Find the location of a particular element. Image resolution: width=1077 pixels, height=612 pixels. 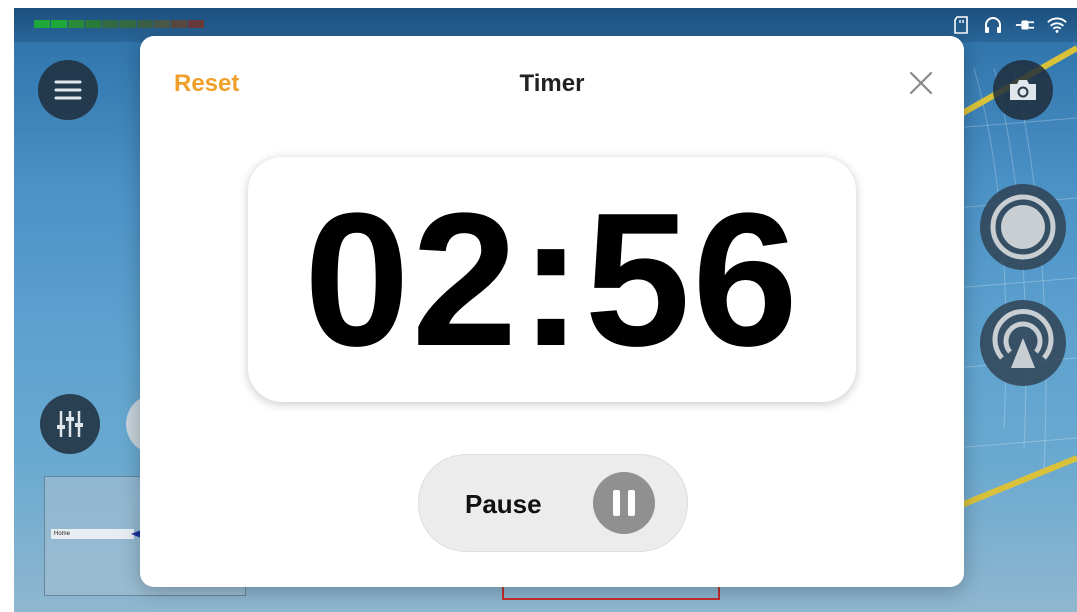

status-icons is located at coordinates (1009, 25).